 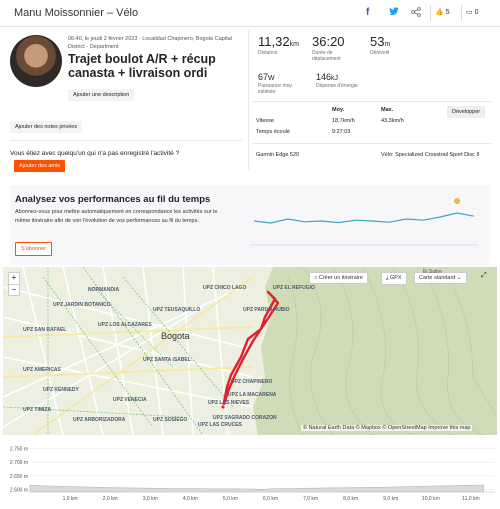 I want to click on elevation-unit: m, so click(x=387, y=44).